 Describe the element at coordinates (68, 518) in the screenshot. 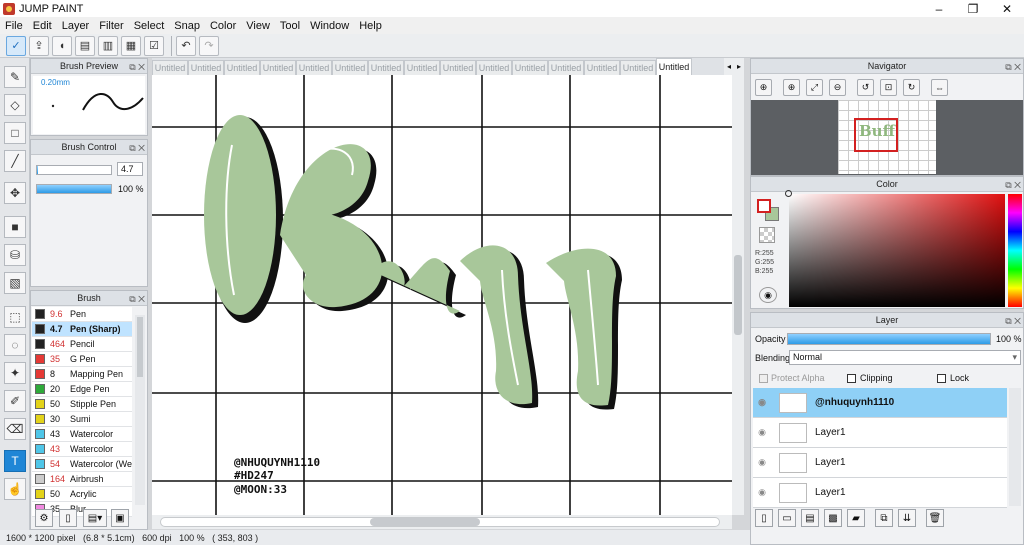

I see `new-brush-icon: ▯` at that location.